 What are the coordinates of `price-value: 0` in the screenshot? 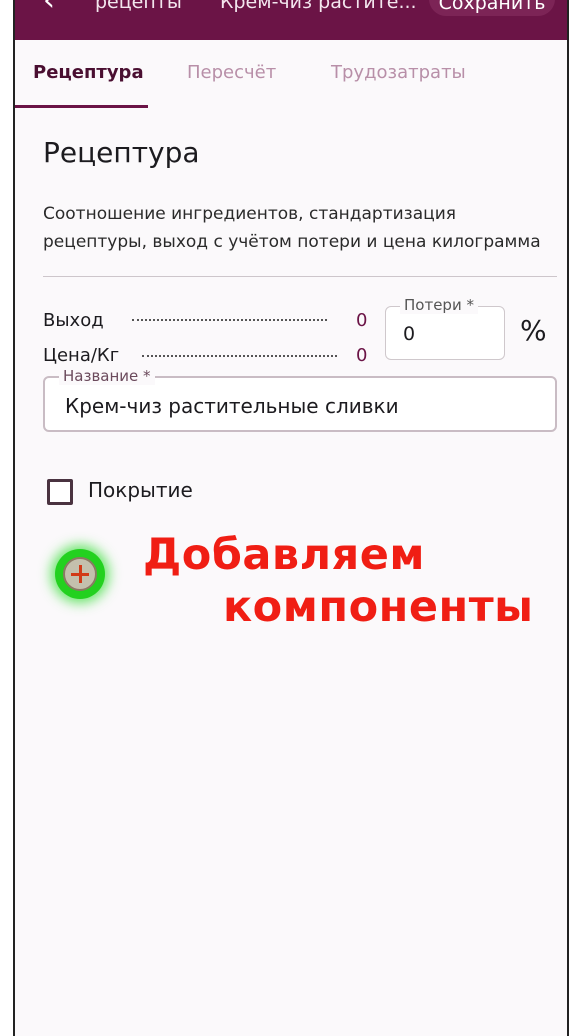 It's located at (362, 355).